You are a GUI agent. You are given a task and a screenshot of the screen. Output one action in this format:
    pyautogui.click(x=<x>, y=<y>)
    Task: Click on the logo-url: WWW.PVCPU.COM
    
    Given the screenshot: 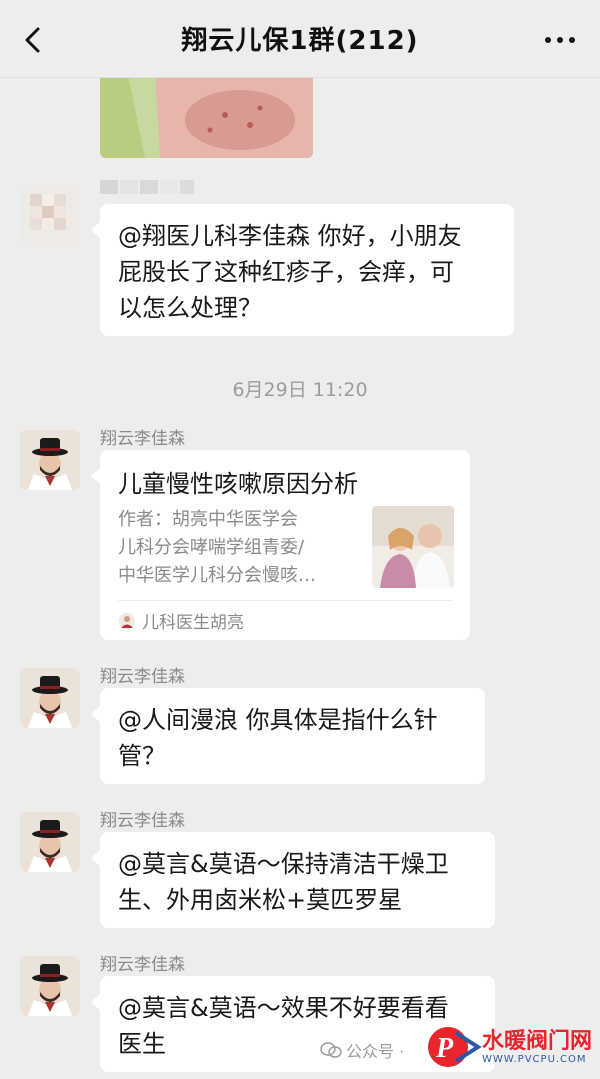 What is the action you would take?
    pyautogui.click(x=534, y=1059)
    